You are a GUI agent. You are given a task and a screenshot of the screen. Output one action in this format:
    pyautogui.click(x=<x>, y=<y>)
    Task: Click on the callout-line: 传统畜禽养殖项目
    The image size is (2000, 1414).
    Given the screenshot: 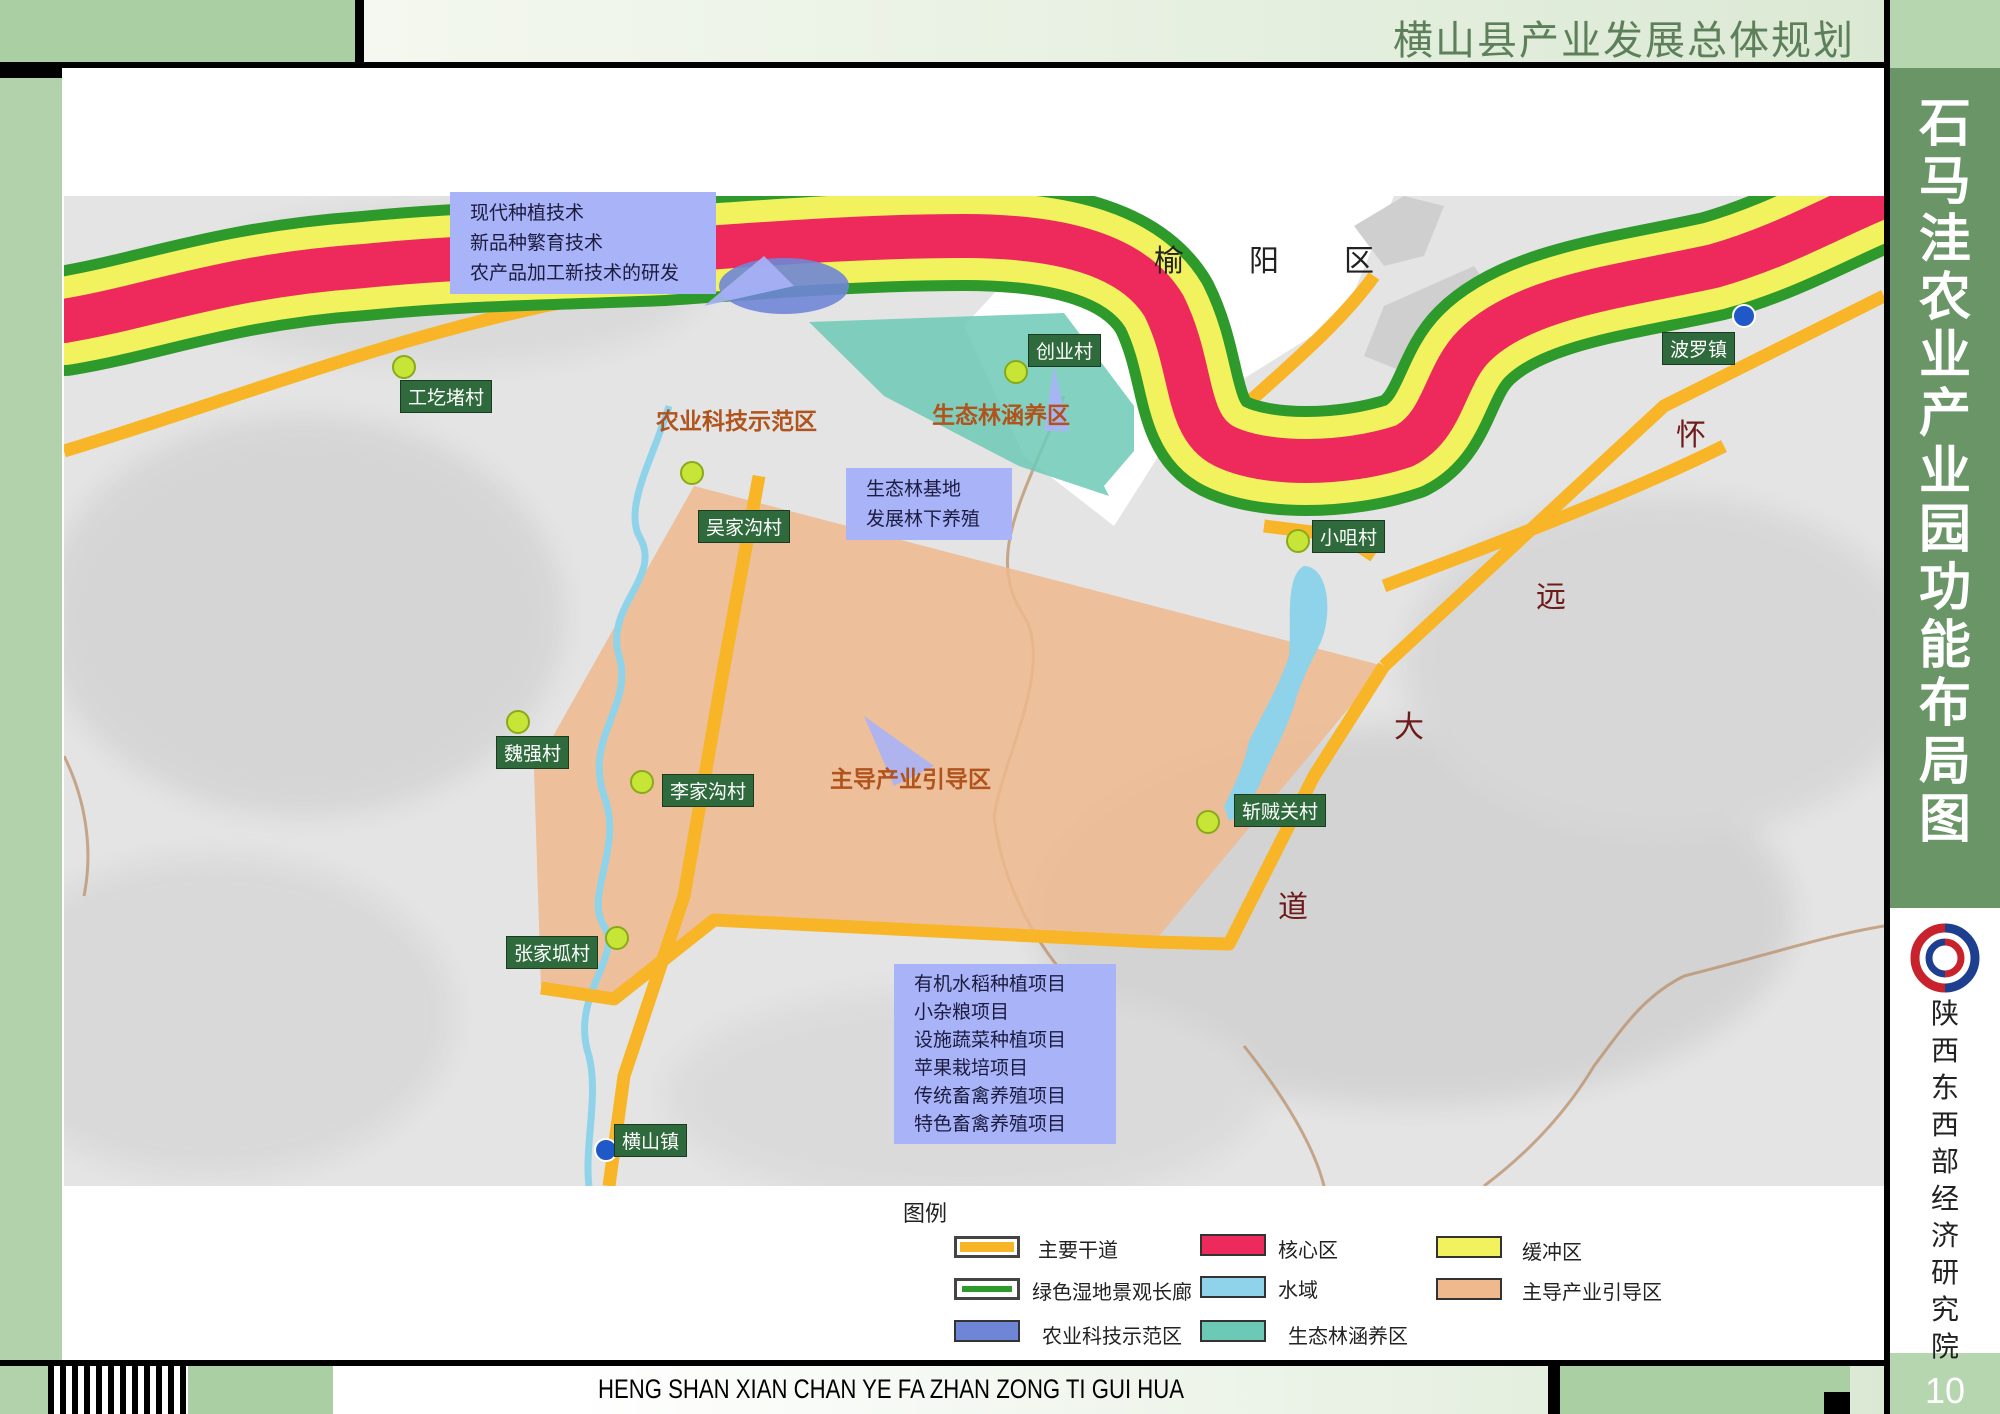 What is the action you would take?
    pyautogui.click(x=990, y=1096)
    